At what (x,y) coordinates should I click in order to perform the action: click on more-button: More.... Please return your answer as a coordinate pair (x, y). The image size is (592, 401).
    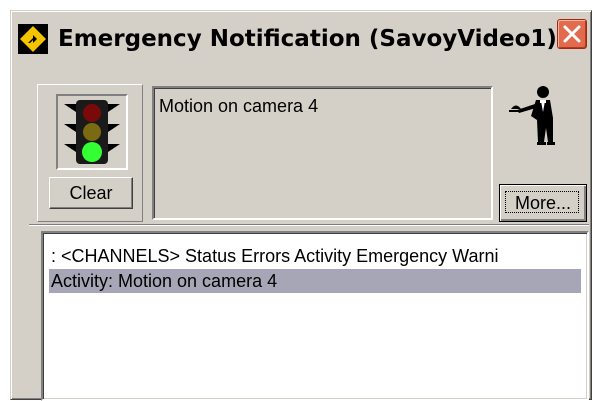
    Looking at the image, I should click on (543, 203).